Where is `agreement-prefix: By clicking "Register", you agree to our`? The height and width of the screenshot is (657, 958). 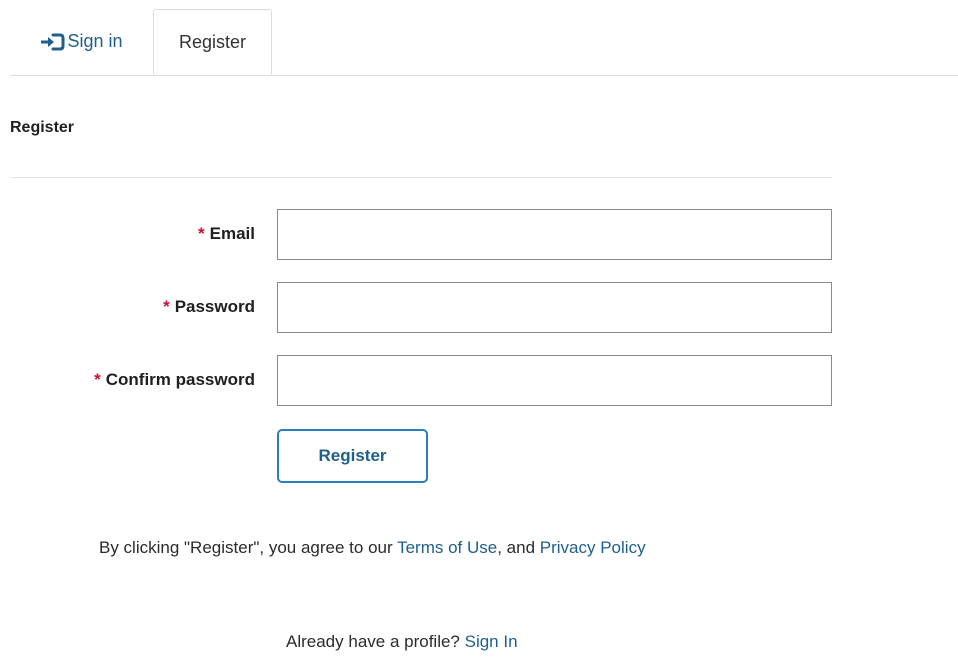
agreement-prefix: By clicking "Register", you agree to our is located at coordinates (248, 547).